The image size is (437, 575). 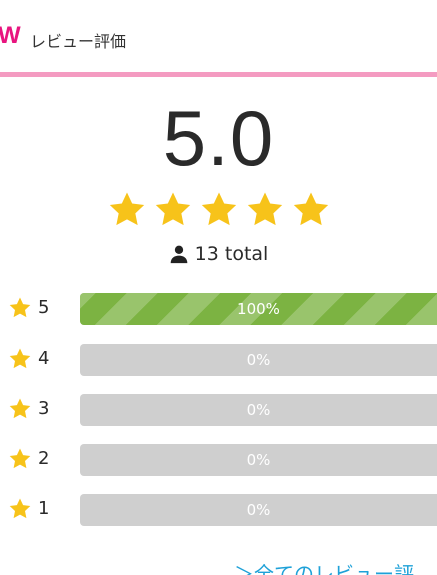 I want to click on rating-row-1: 1 0%, so click(x=218, y=509).